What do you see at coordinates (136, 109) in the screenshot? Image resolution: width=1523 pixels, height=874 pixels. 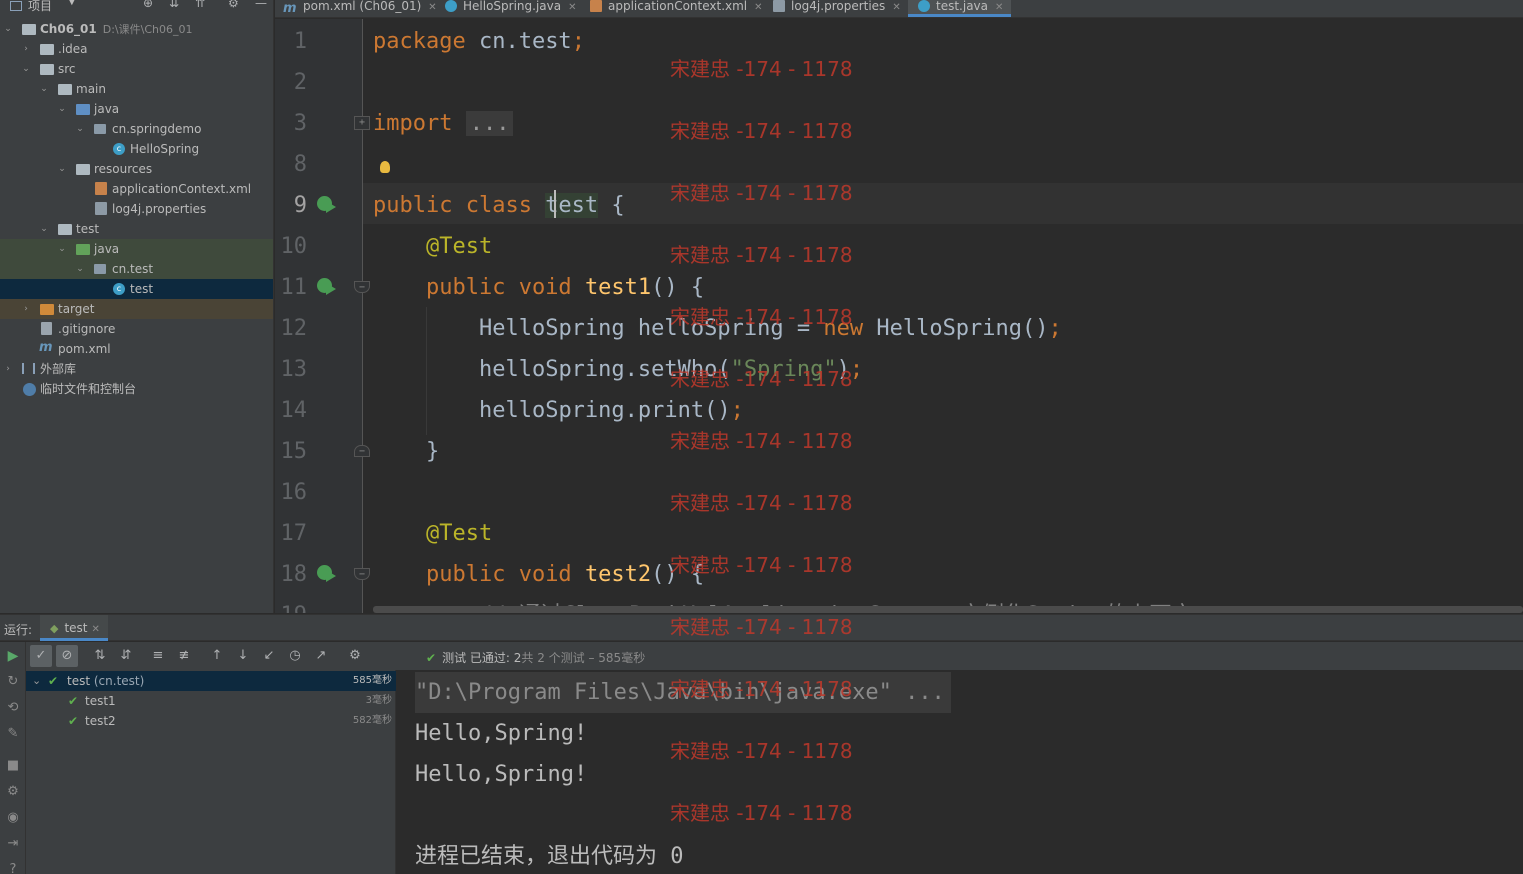 I see `tree-item-java-main: ⌄ java` at bounding box center [136, 109].